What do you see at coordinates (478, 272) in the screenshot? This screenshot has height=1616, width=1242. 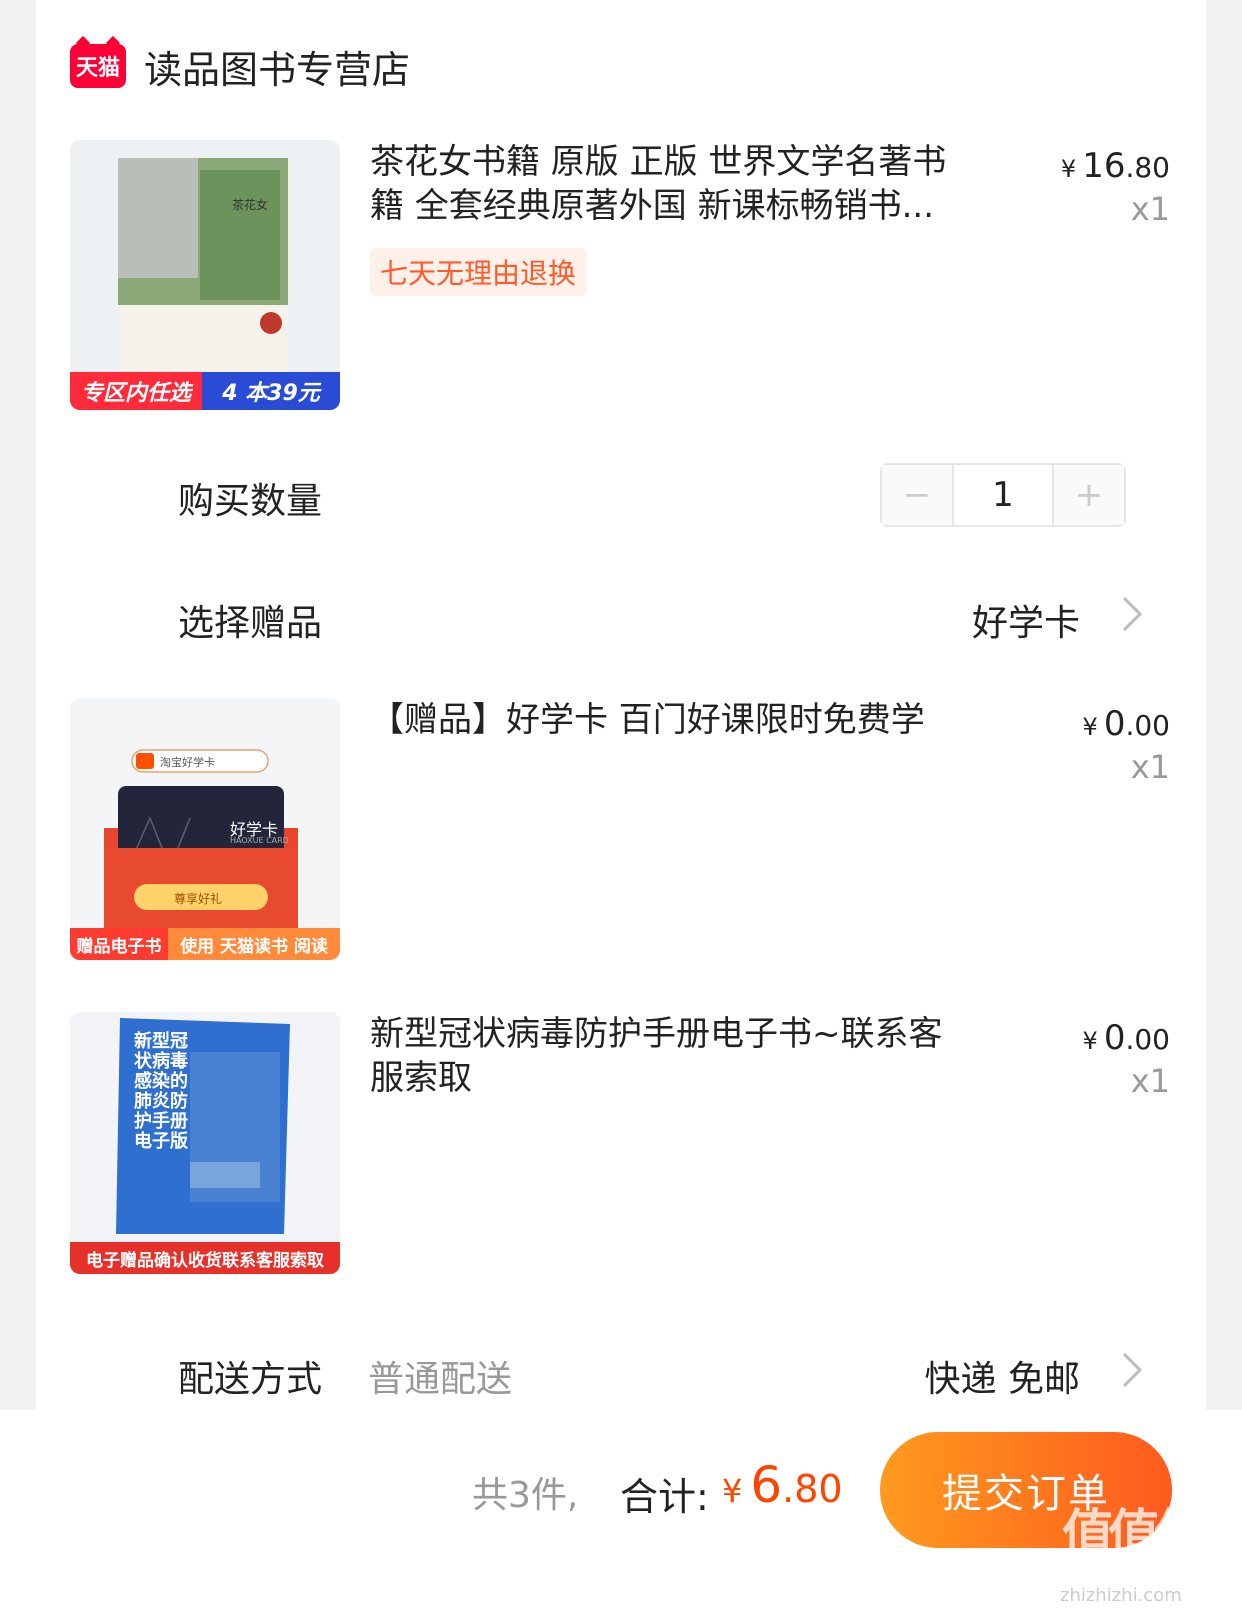 I see `return-policy-tag: 七天无理由退换` at bounding box center [478, 272].